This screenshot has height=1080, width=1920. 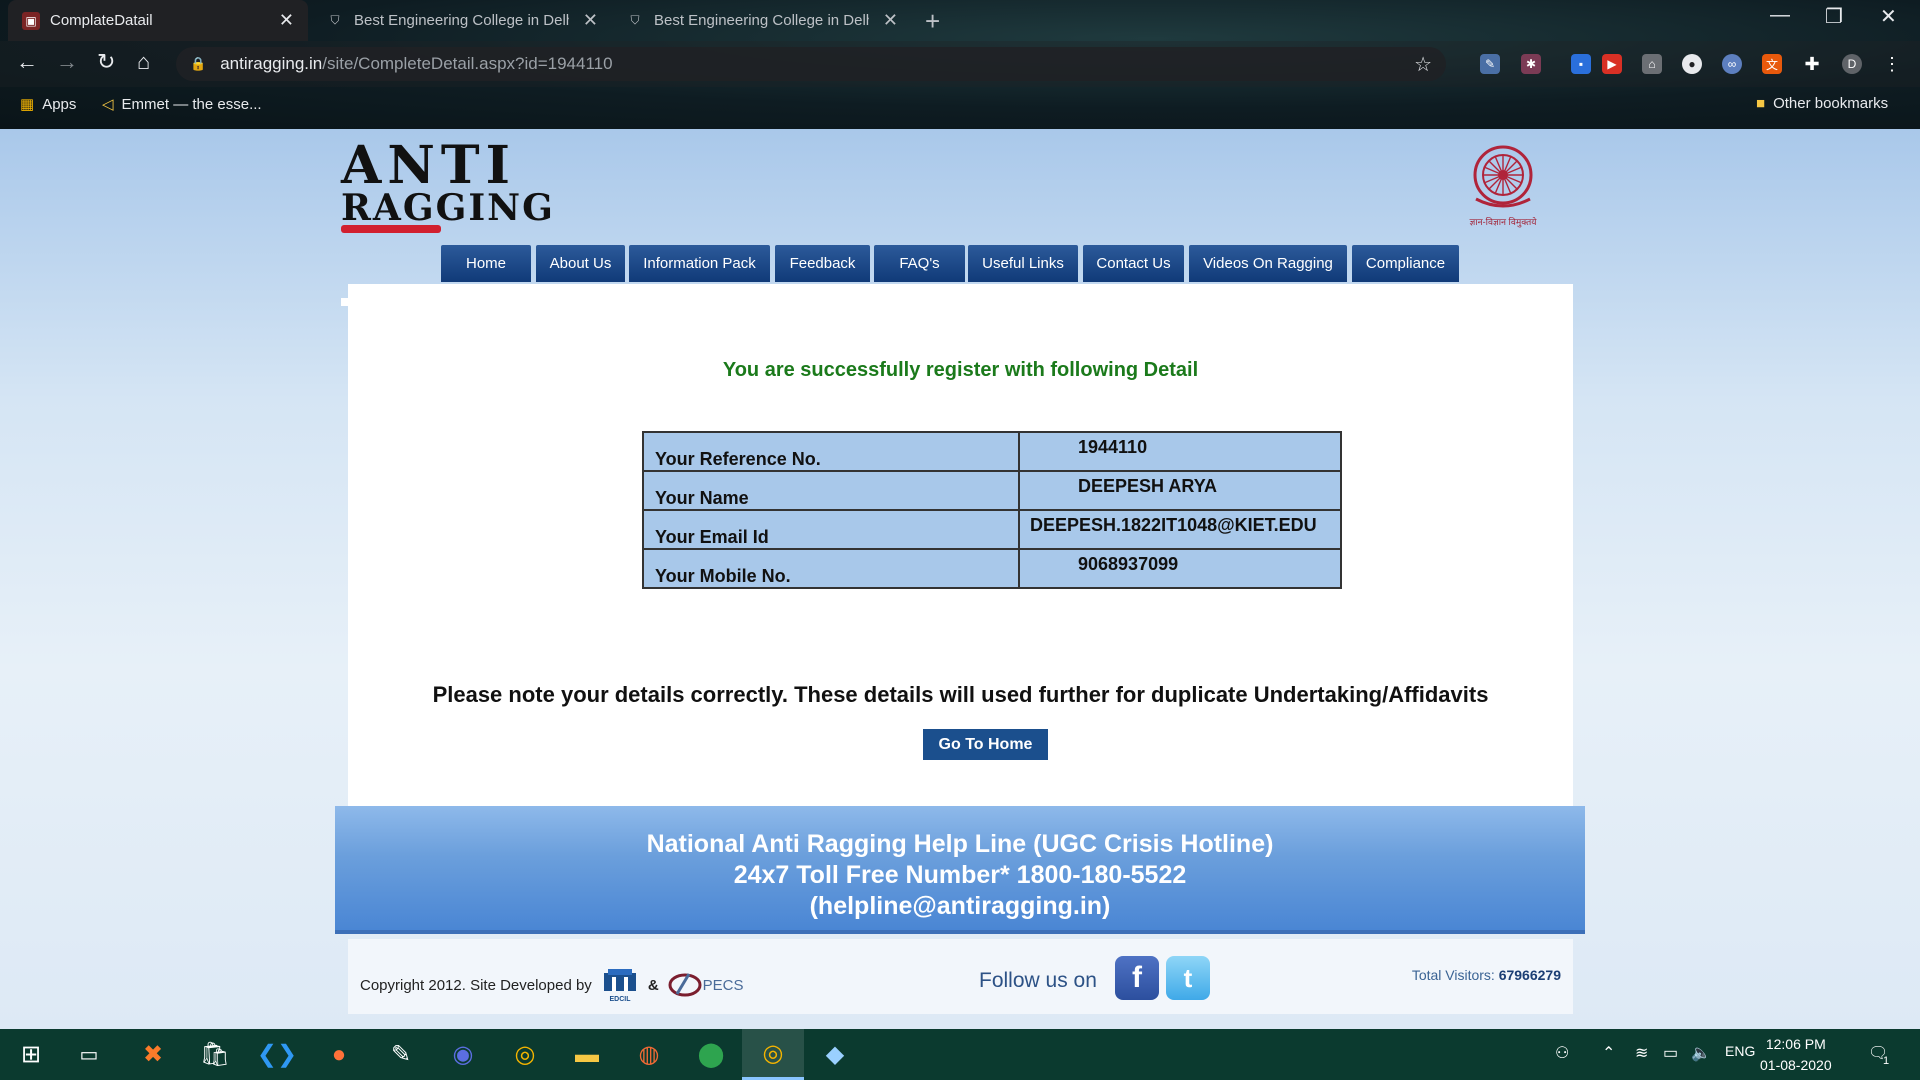 What do you see at coordinates (31, 1054) in the screenshot?
I see `windows-start-icon: ⊞` at bounding box center [31, 1054].